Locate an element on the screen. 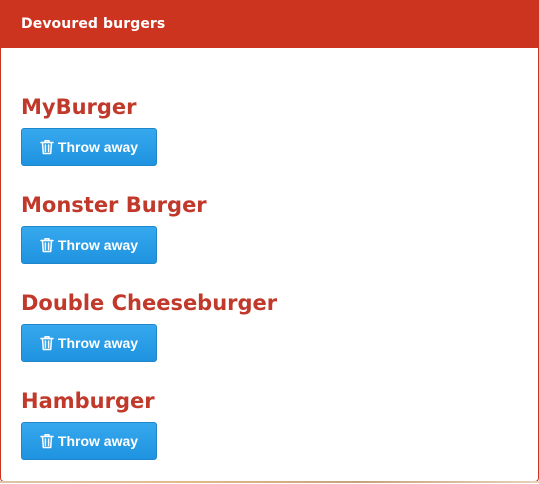  panel-heading: Devoured burgers is located at coordinates (269, 24).